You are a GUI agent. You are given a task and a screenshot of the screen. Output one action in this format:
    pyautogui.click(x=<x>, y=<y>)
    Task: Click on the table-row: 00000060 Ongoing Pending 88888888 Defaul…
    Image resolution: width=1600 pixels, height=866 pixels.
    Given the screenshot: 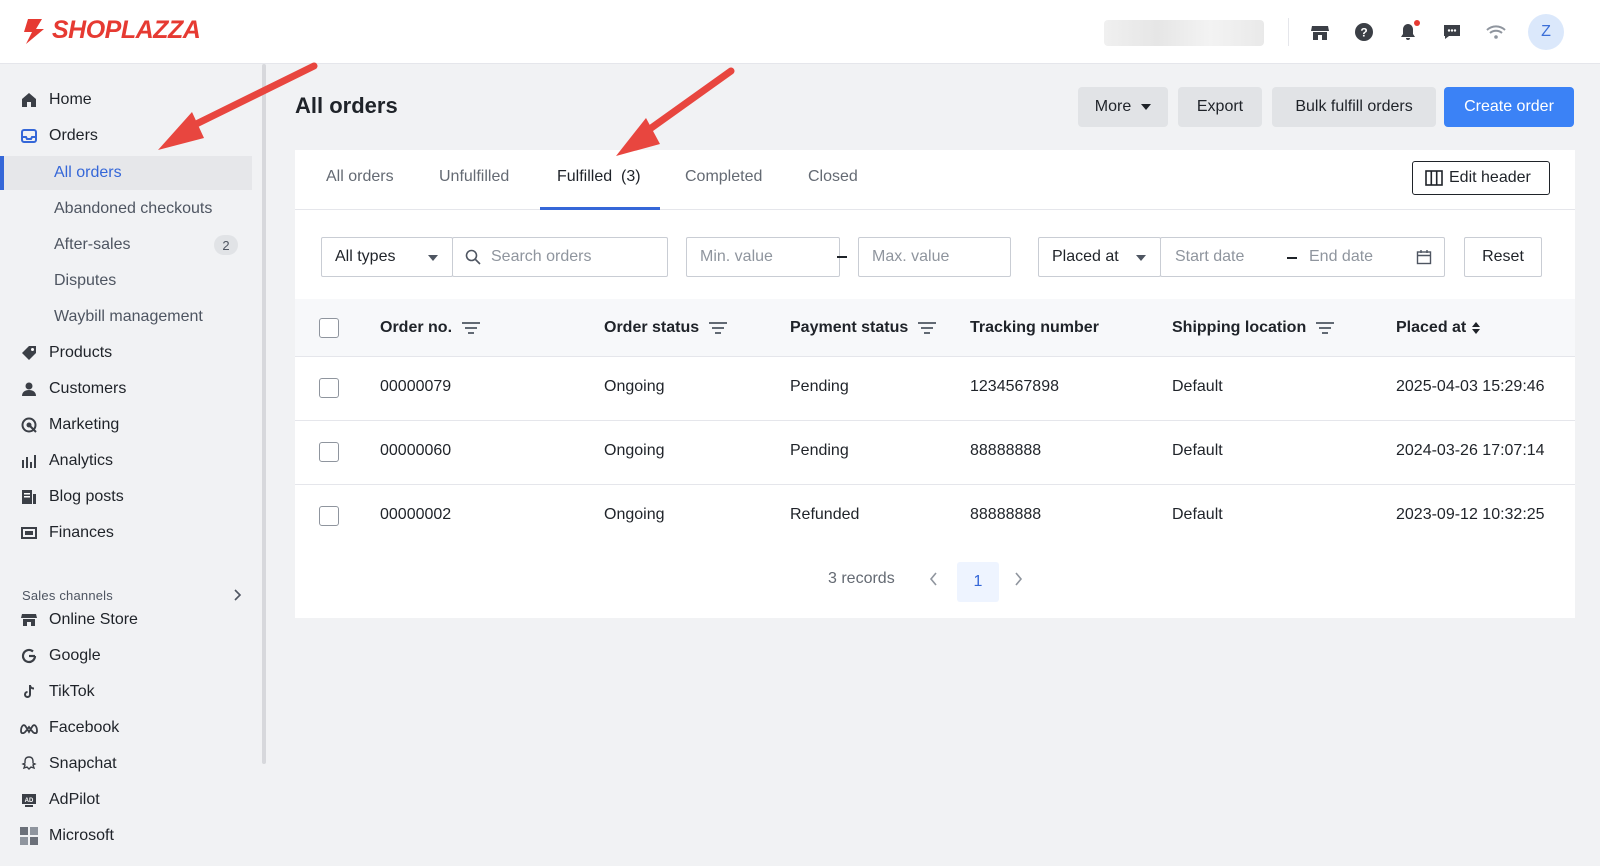 What is the action you would take?
    pyautogui.click(x=935, y=453)
    